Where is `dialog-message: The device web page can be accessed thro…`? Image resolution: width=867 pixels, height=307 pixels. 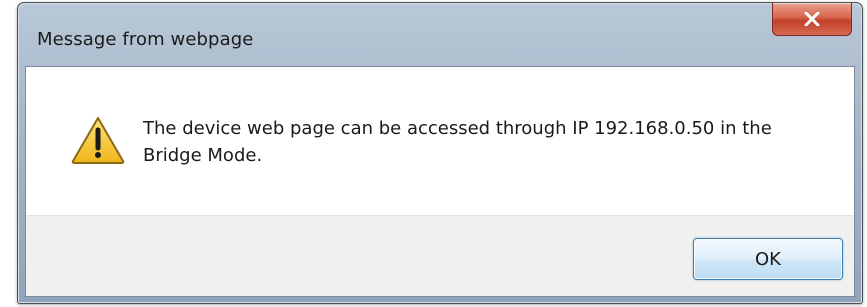
dialog-message: The device web page can be accessed thro… is located at coordinates (457, 142).